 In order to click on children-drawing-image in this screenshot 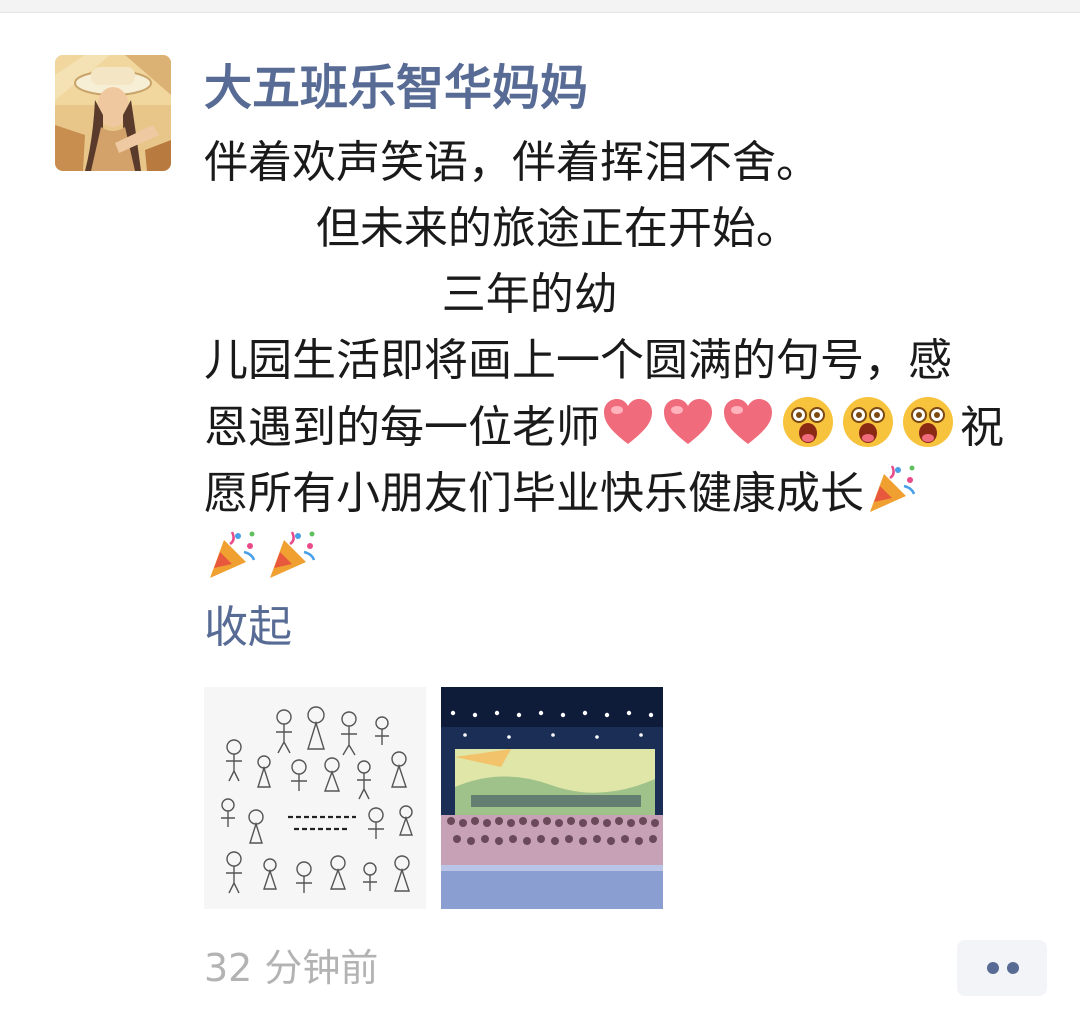, I will do `click(315, 798)`.